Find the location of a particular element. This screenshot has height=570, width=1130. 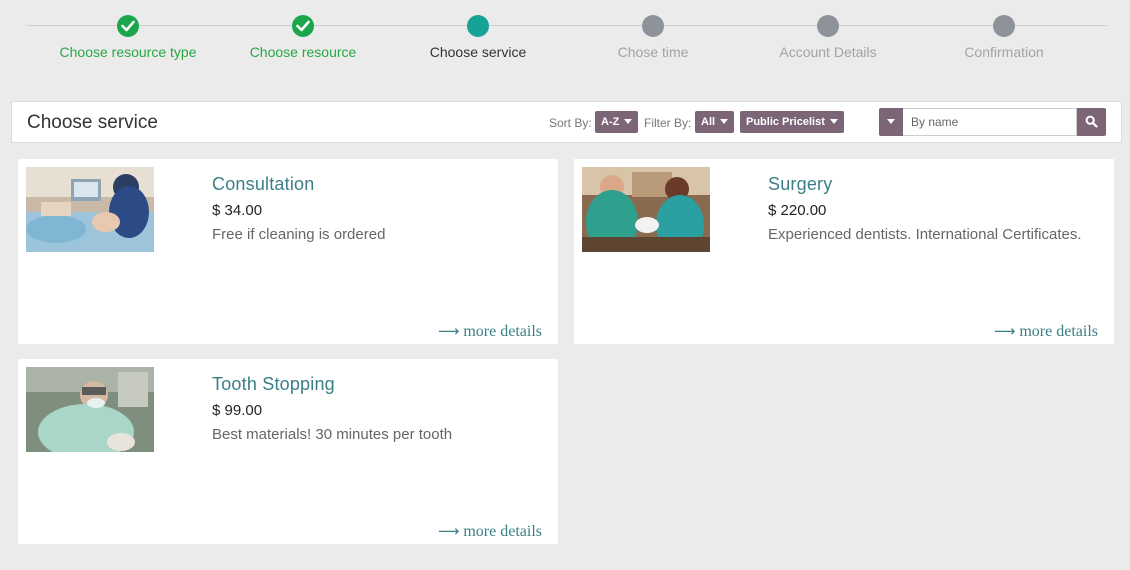

sort-dropdown: A-Z is located at coordinates (617, 122).